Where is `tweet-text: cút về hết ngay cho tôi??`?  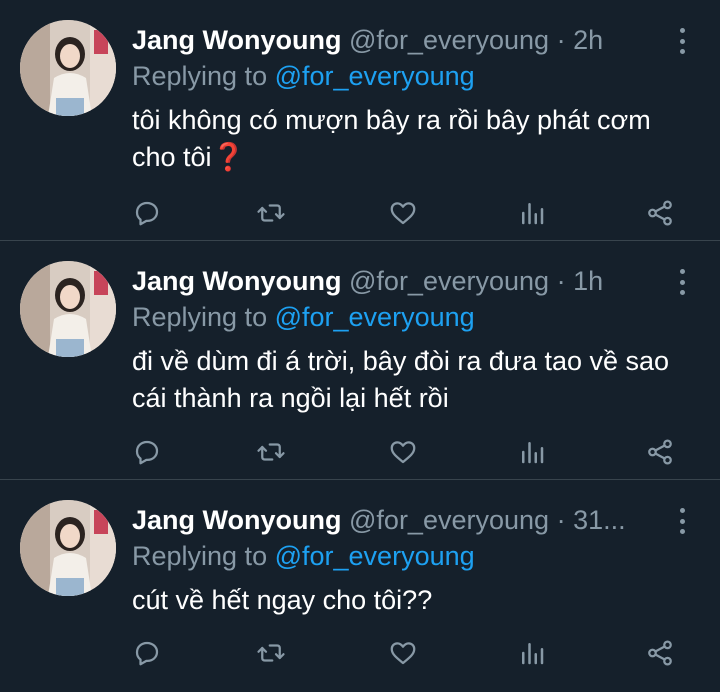
tweet-text: cút về hết ngay cho tôi?? is located at coordinates (282, 600).